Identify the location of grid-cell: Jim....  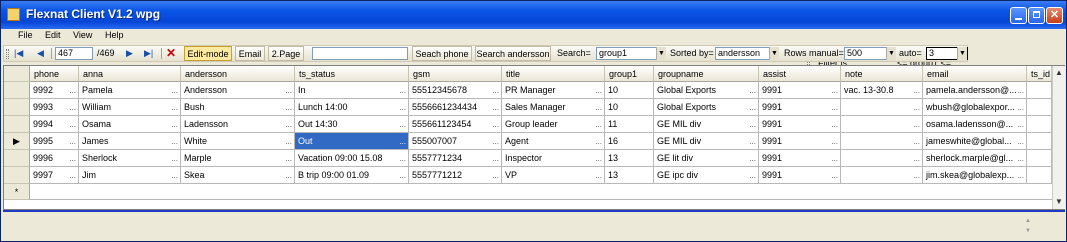
(130, 175).